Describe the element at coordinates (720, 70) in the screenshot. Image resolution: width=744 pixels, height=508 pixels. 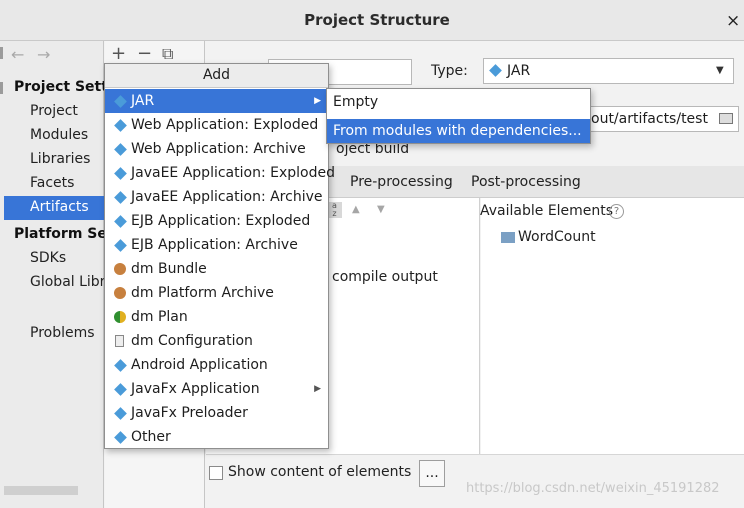
I see `chevron-down-icon: ▼` at that location.